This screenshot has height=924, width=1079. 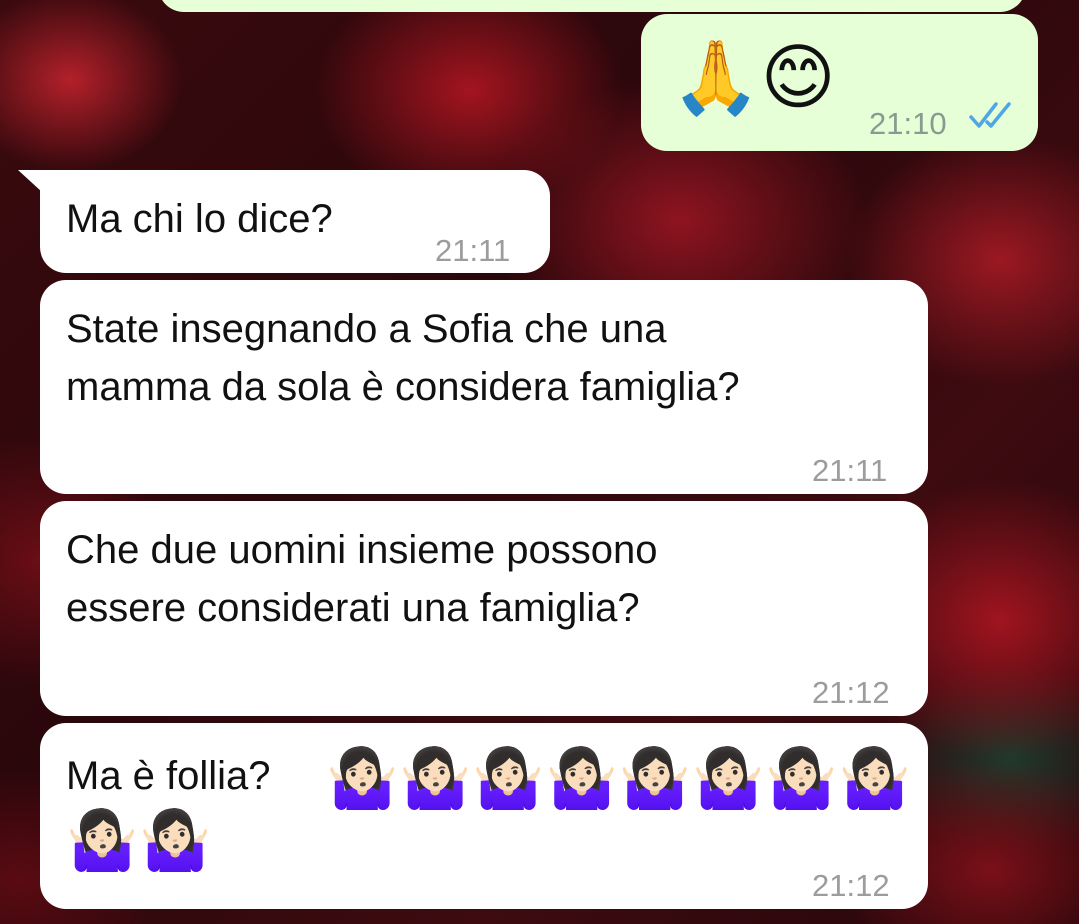 What do you see at coordinates (753, 77) in the screenshot?
I see `pray-smile-emoji: 🙏😊` at bounding box center [753, 77].